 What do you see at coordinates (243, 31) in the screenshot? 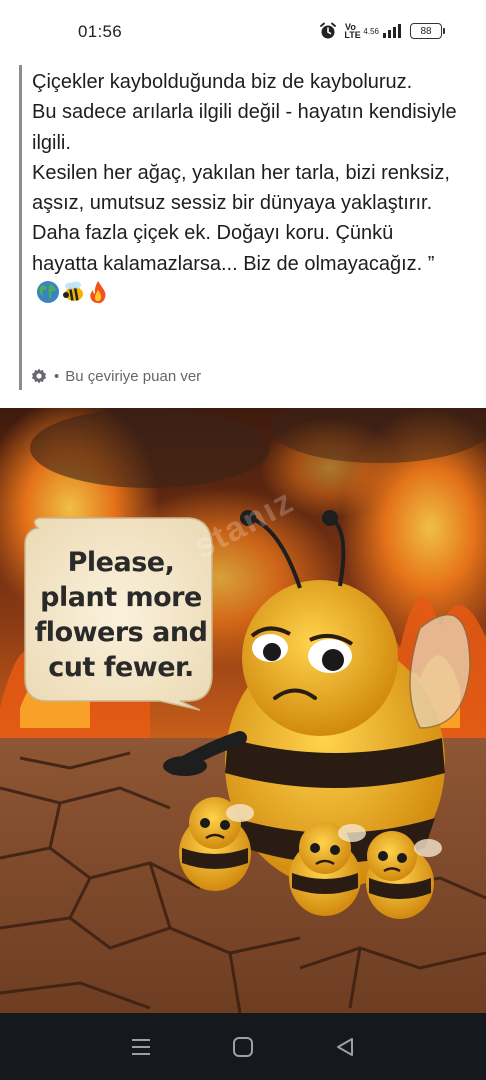
I see `status-bar: 01:56 Vo LTE 4.56 88` at bounding box center [243, 31].